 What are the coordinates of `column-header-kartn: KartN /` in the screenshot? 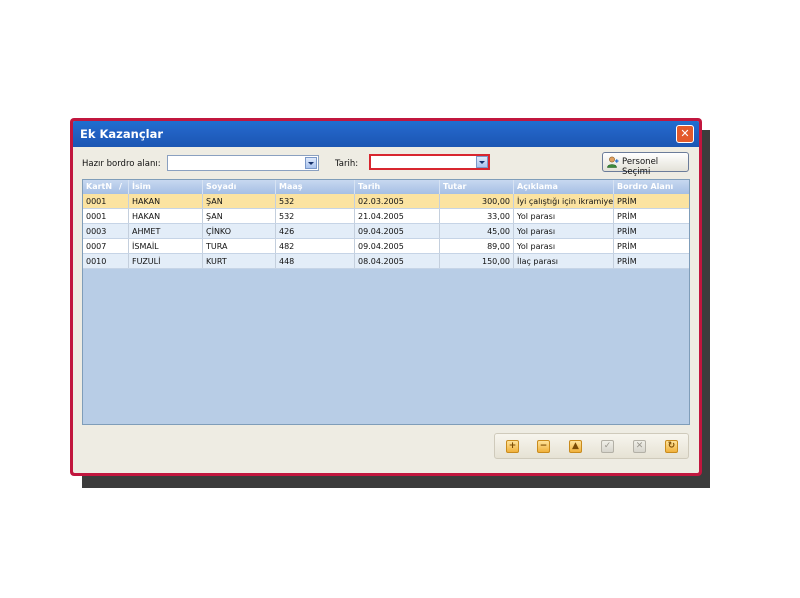 It's located at (106, 187).